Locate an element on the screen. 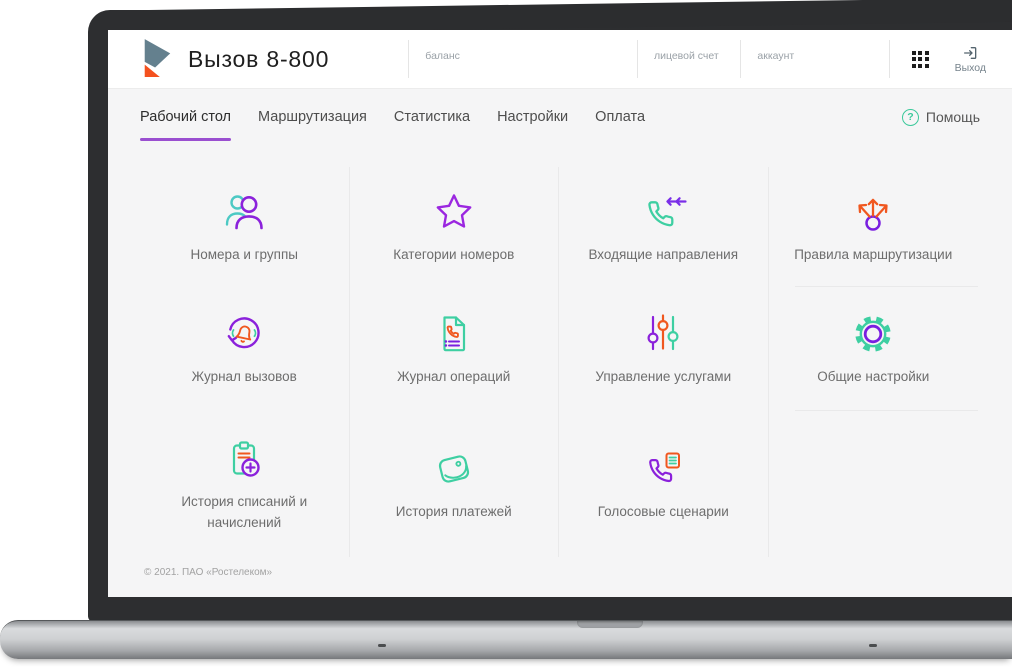 This screenshot has width=1012, height=667. balance-field: баланс is located at coordinates (522, 59).